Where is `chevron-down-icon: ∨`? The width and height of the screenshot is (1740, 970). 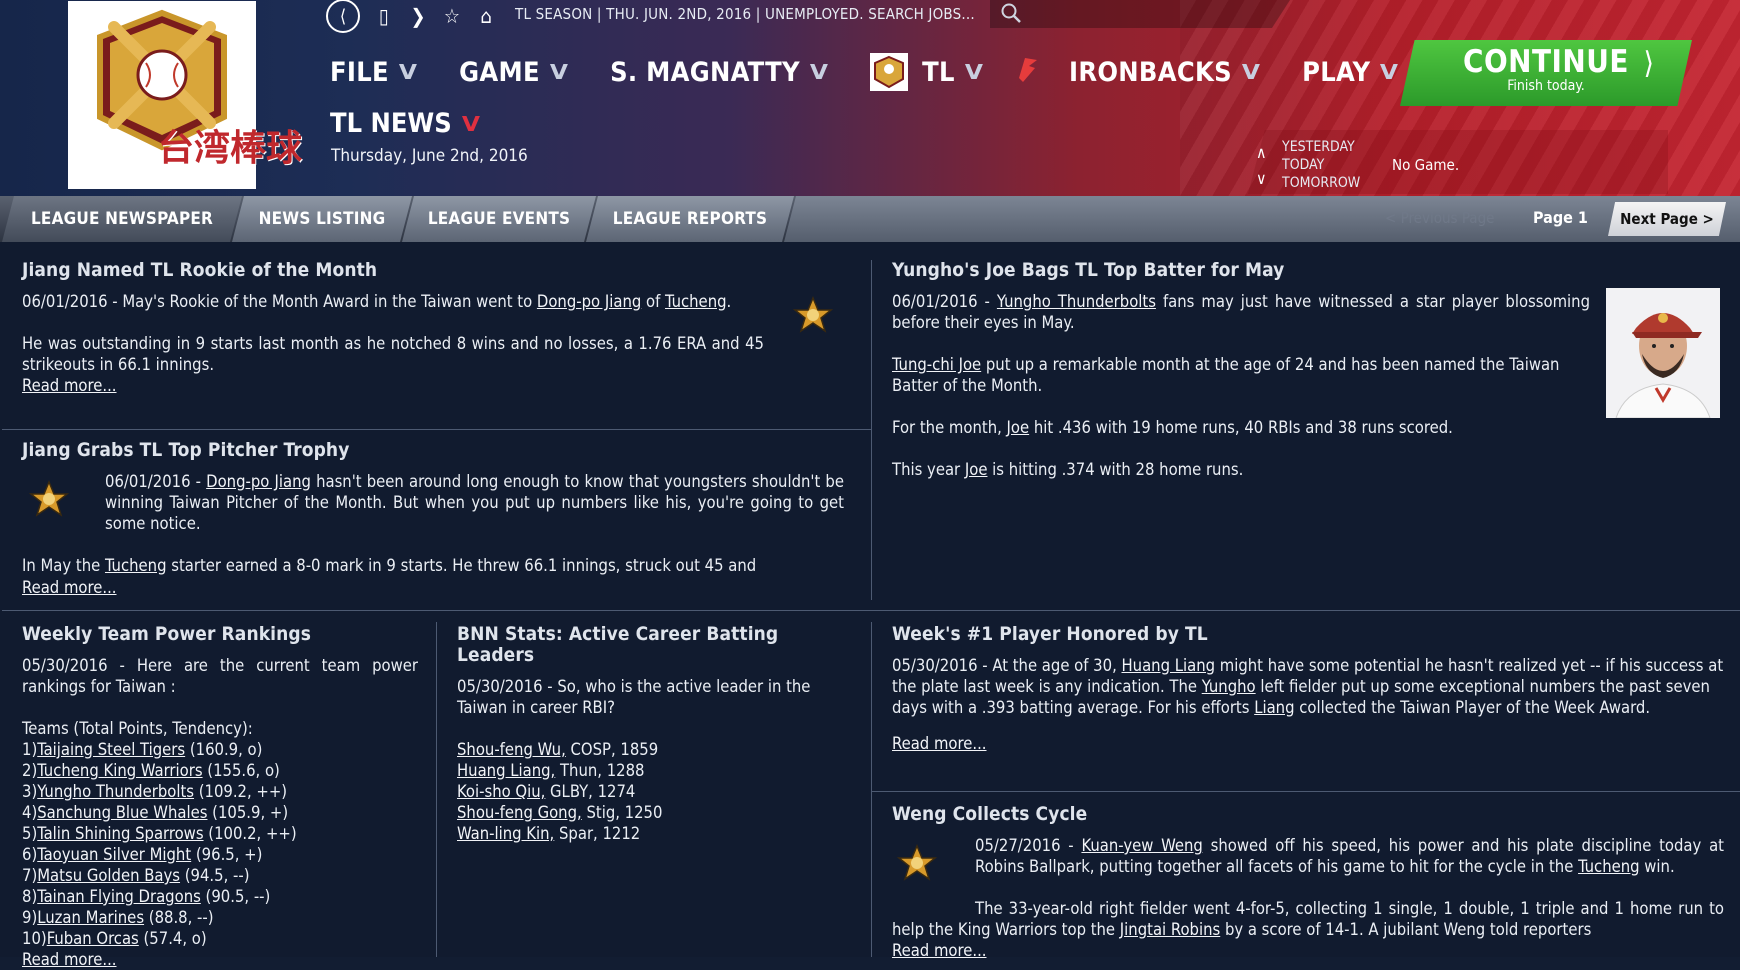 chevron-down-icon: ∨ is located at coordinates (1261, 179).